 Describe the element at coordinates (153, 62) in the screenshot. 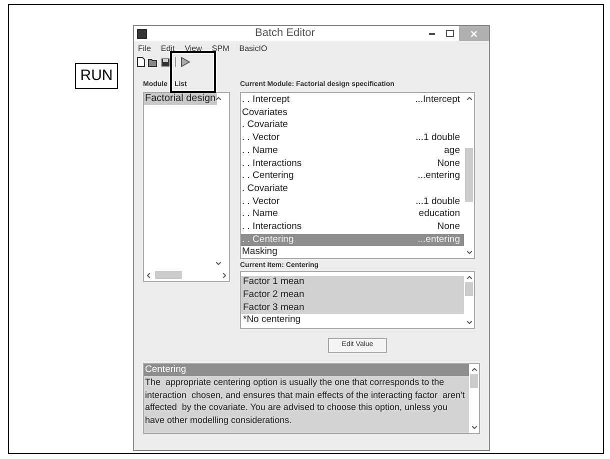

I see `open-folder-icon` at that location.